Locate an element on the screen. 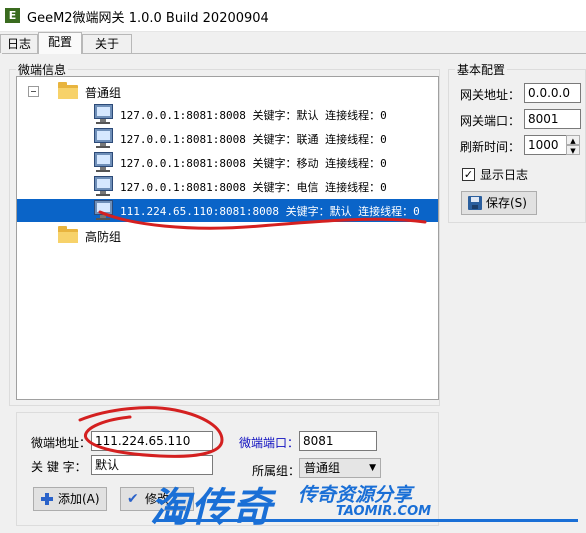 The height and width of the screenshot is (533, 586). watermark: 淘传奇 传奇资源分享 TAOMIR.COM is located at coordinates (368, 504).